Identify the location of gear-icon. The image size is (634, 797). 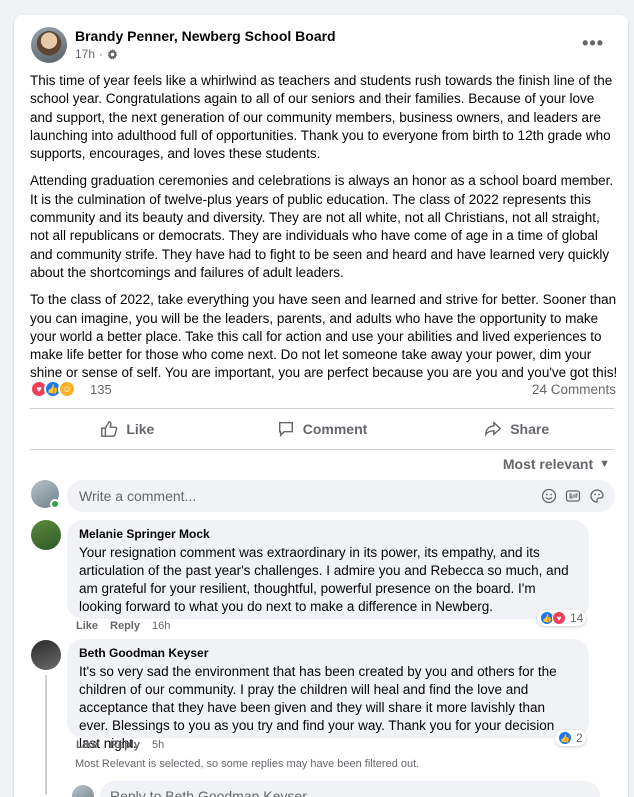
(112, 54).